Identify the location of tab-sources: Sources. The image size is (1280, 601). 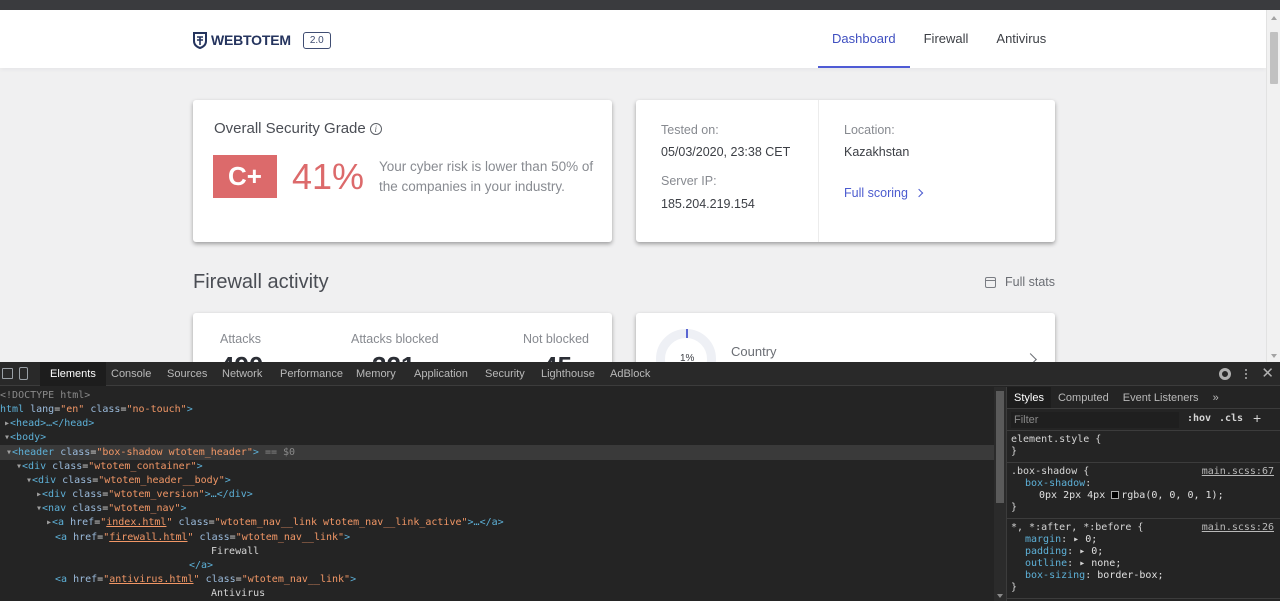
(187, 374).